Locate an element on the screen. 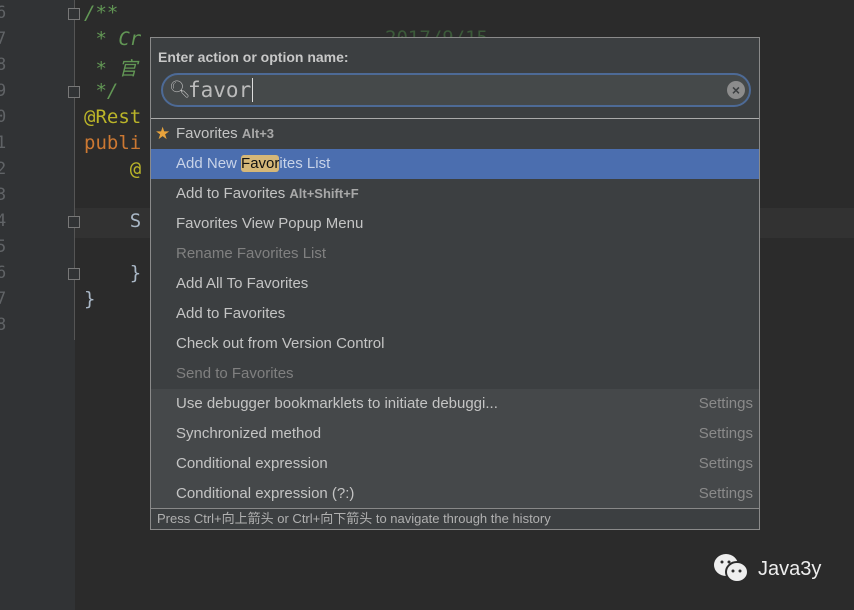  clear-icon: × is located at coordinates (736, 90).